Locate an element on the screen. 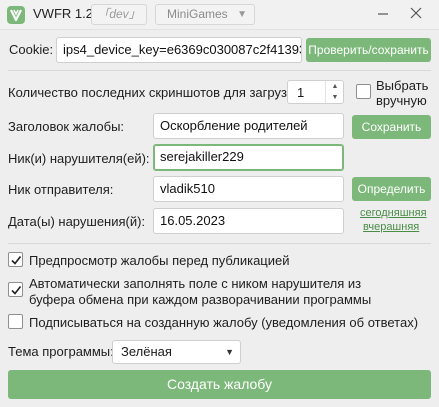 Image resolution: width=439 pixels, height=407 pixels. detect-button: Определить is located at coordinates (391, 189).